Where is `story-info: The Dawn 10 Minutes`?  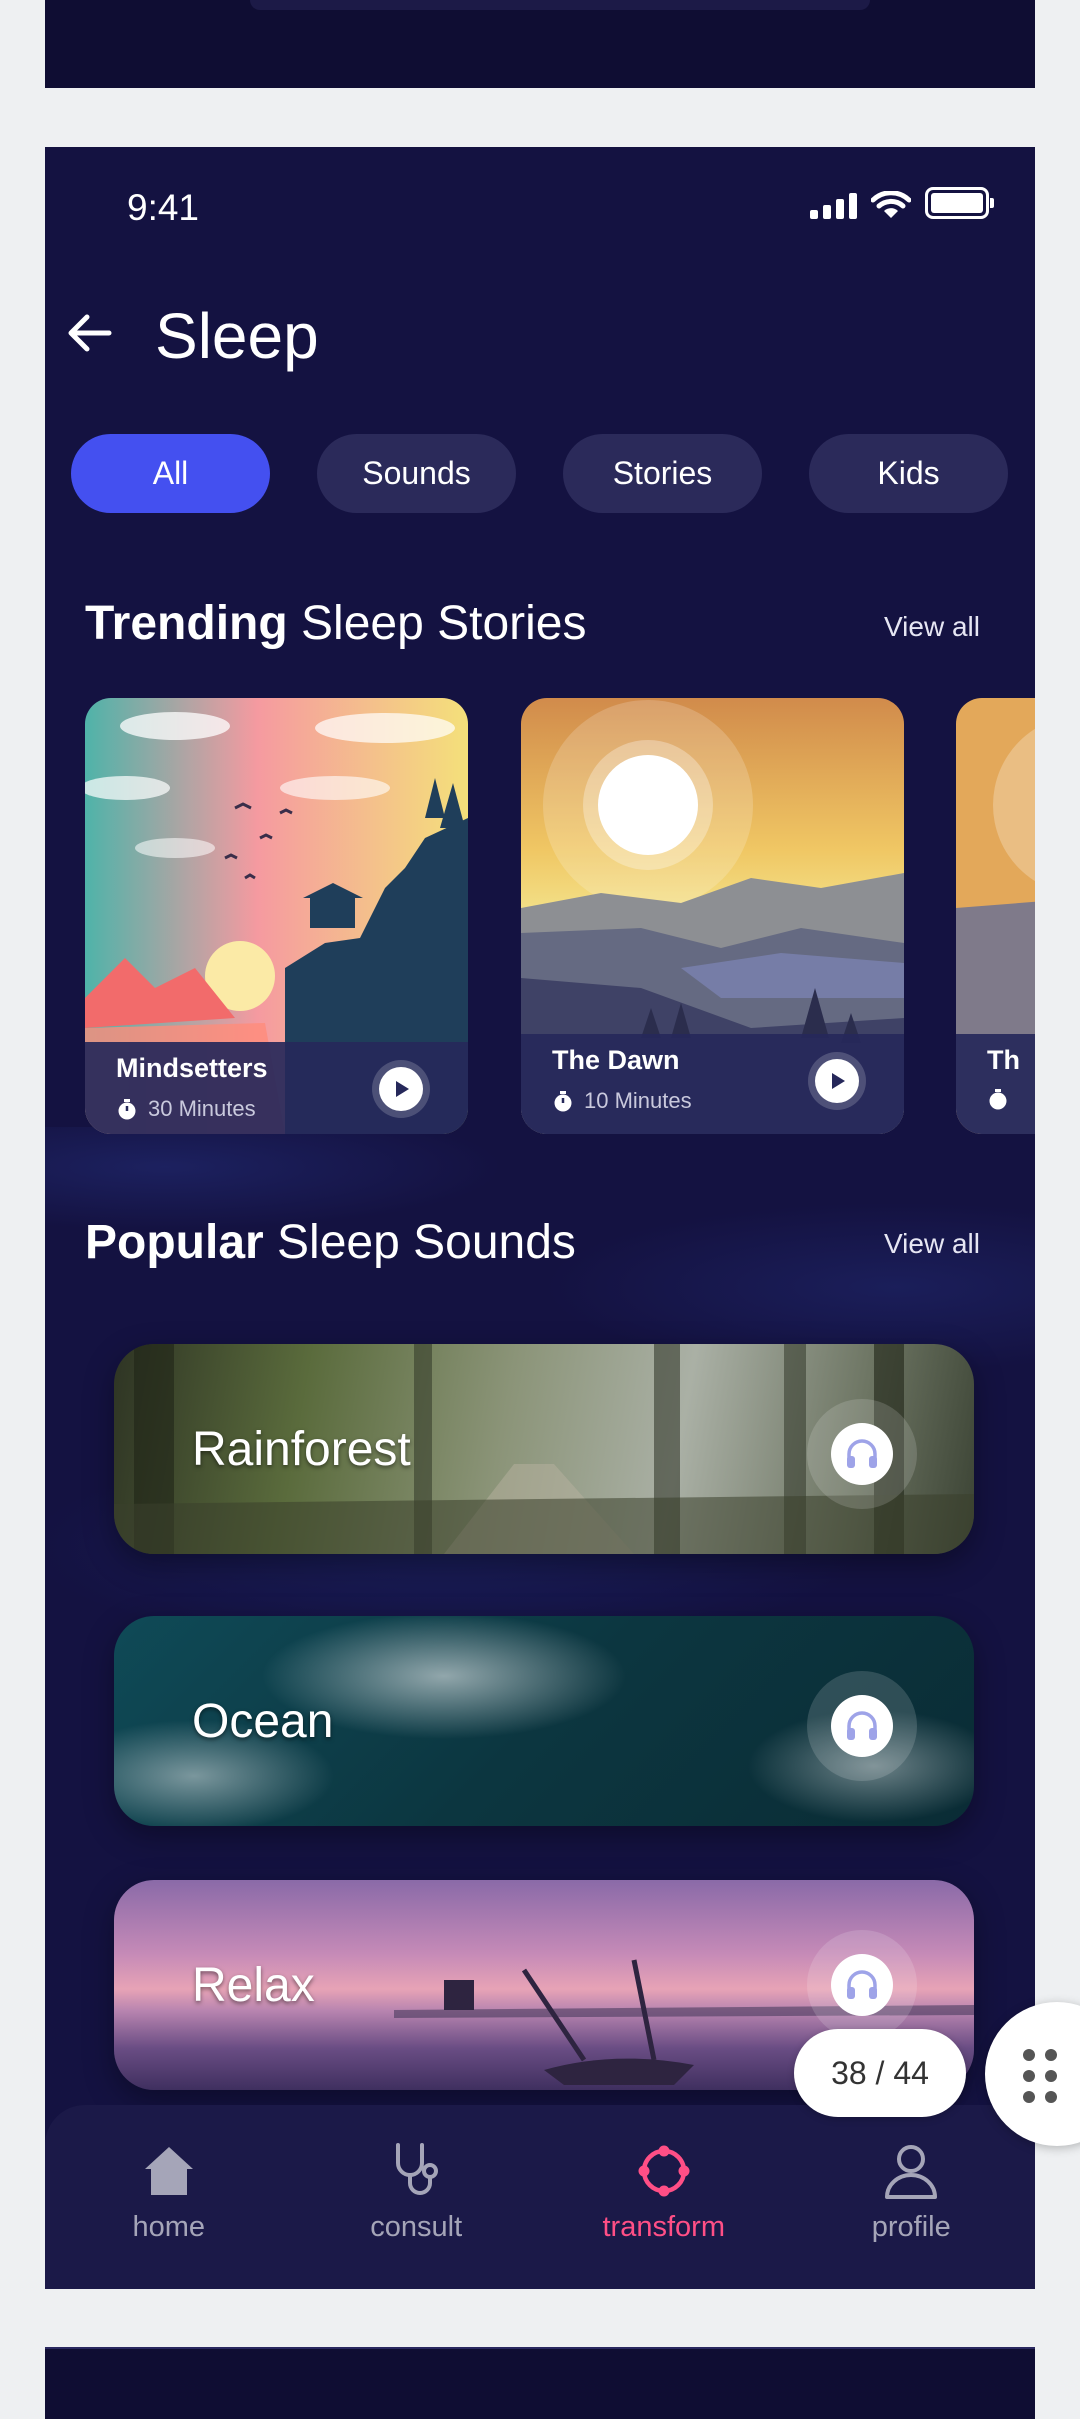 story-info: The Dawn 10 Minutes is located at coordinates (712, 1084).